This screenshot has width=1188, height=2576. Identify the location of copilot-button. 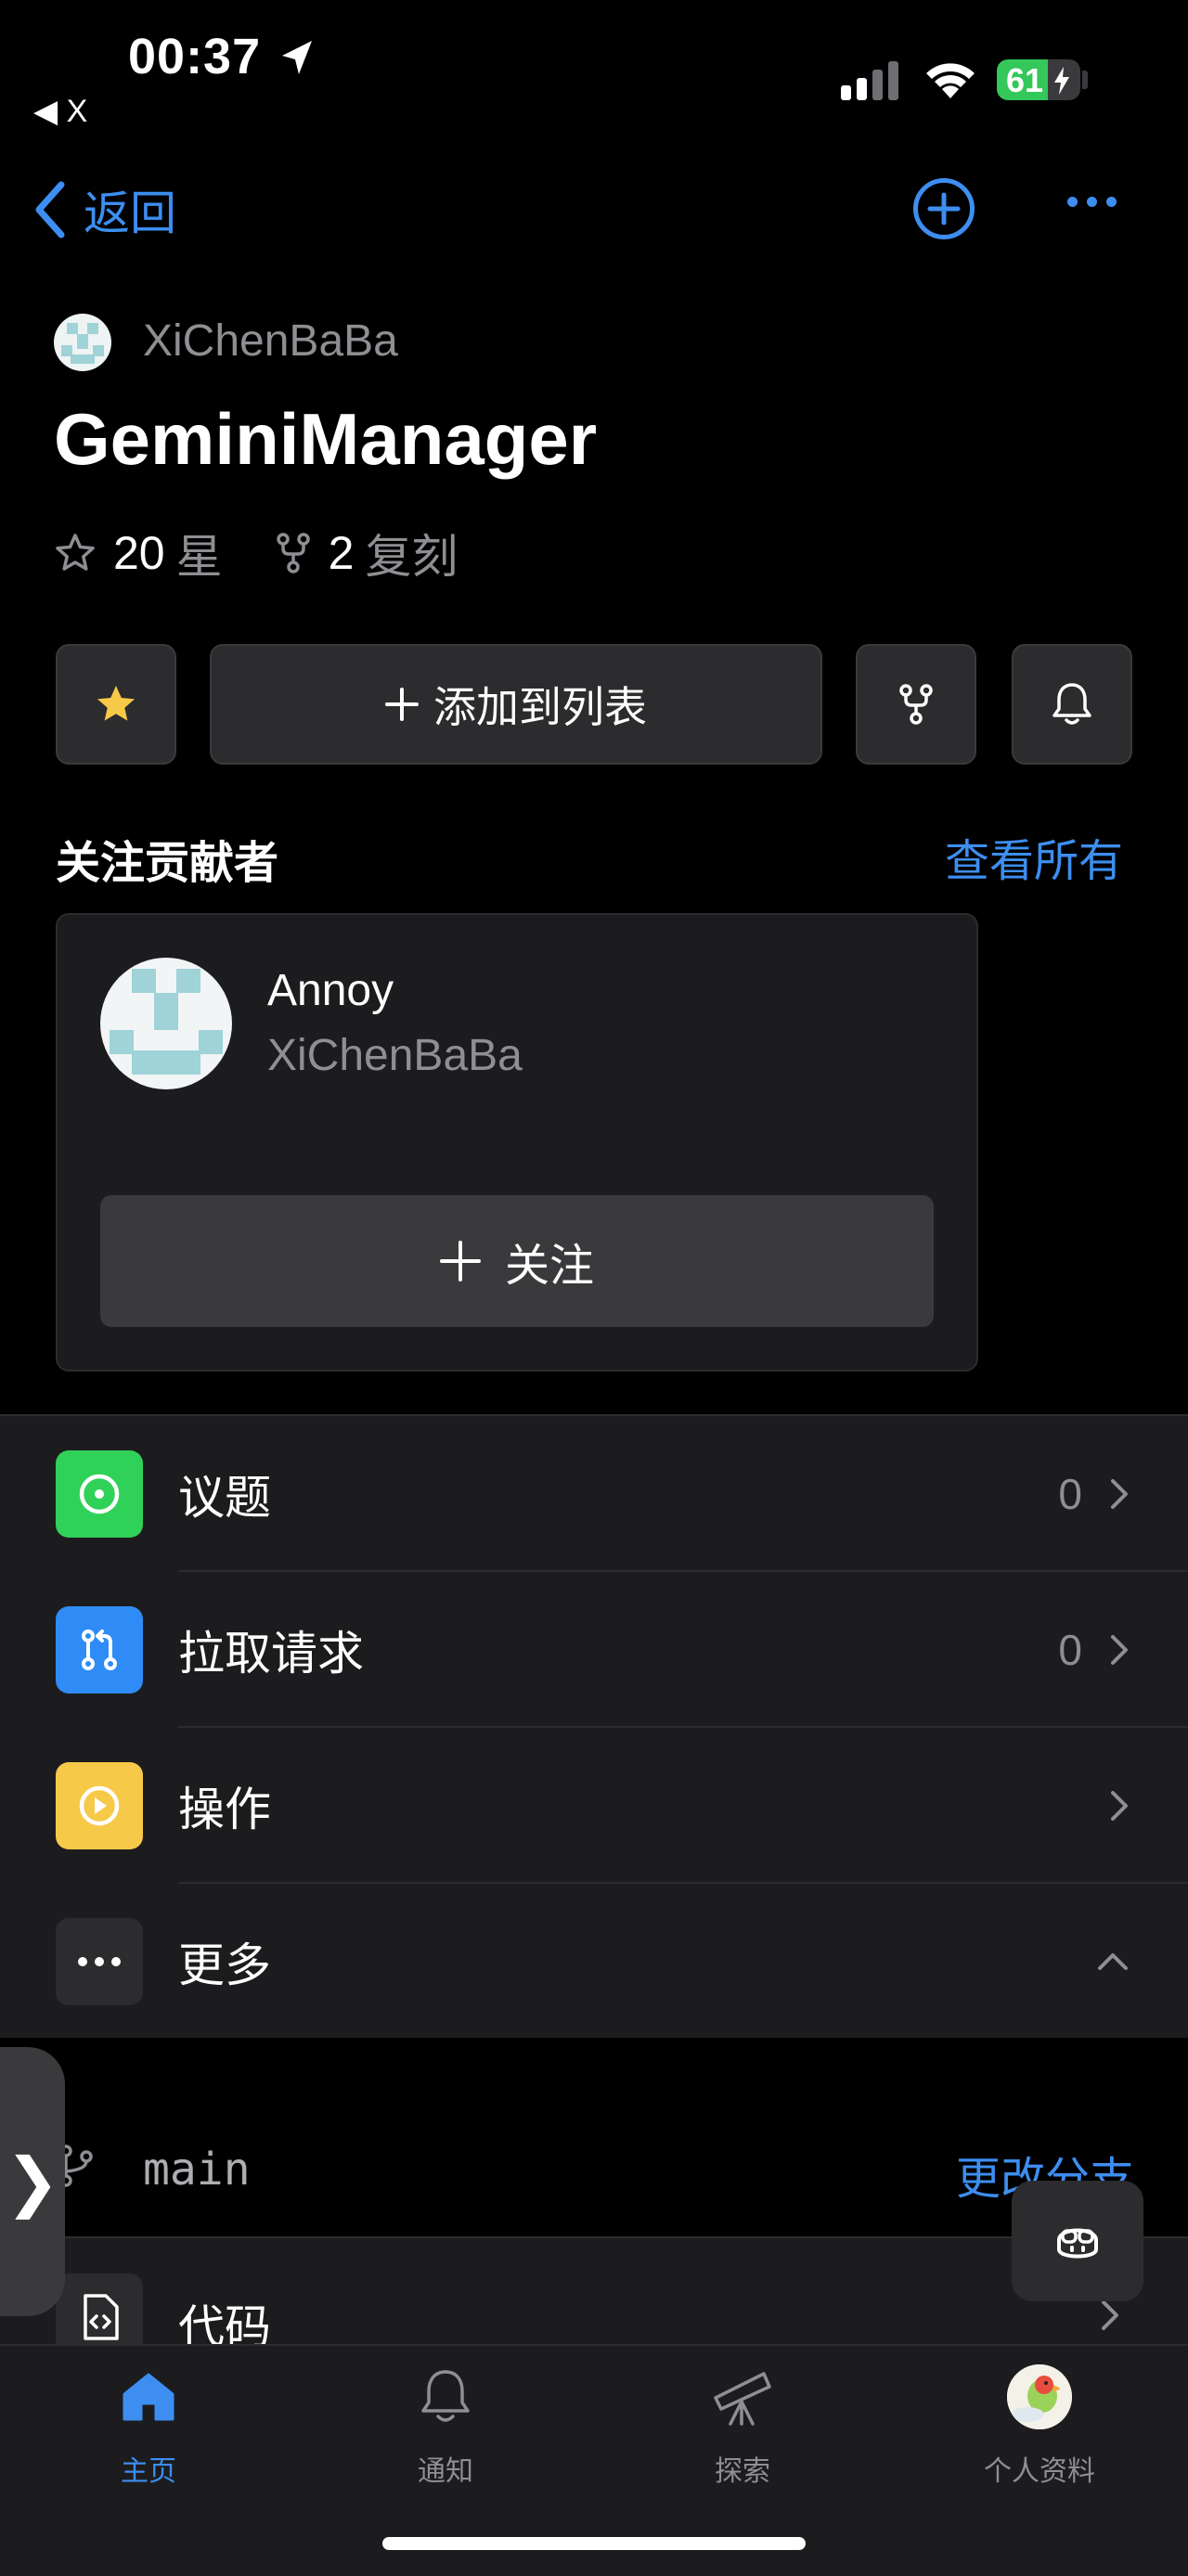
(1077, 2241).